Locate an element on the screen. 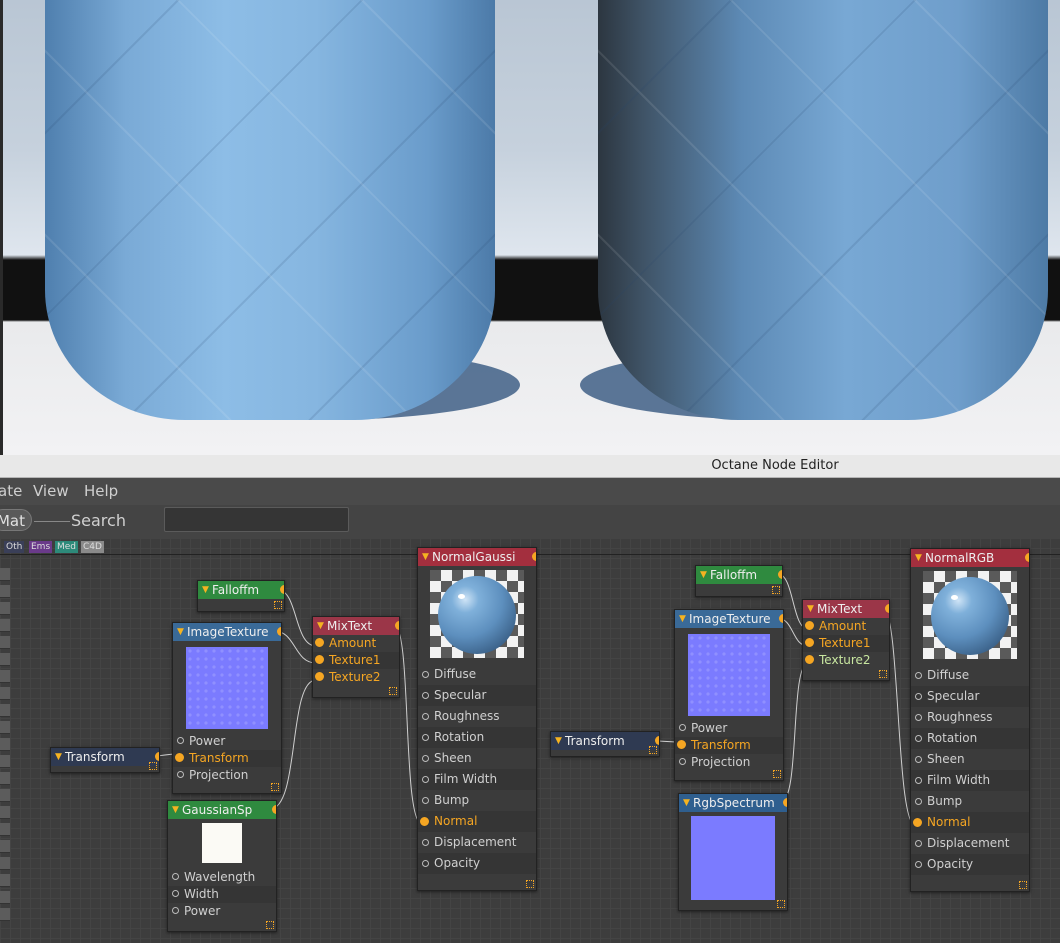 Image resolution: width=1060 pixels, height=943 pixels. pin-displacement: Displacement is located at coordinates (477, 842).